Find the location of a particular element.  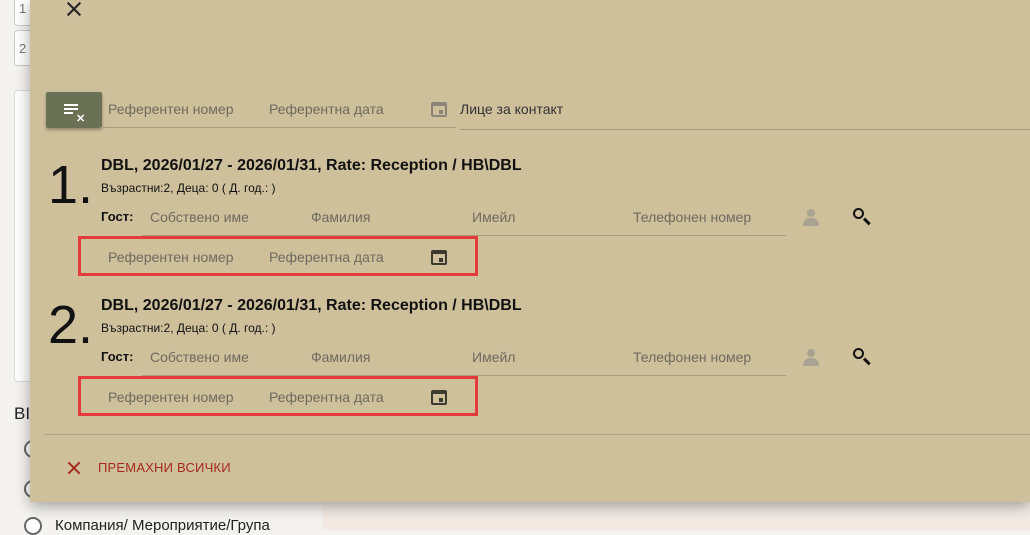

room-index: 1. is located at coordinates (71, 185).